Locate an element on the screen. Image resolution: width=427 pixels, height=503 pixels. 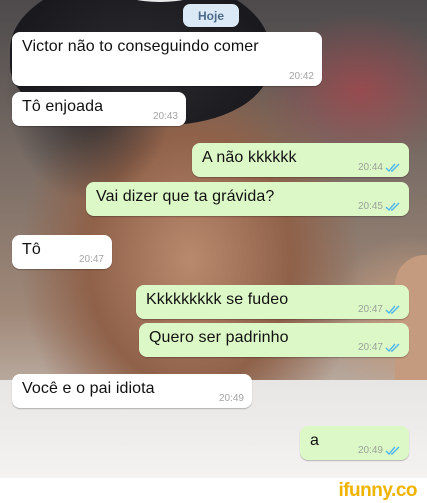
message-meta: 20:44 is located at coordinates (379, 167).